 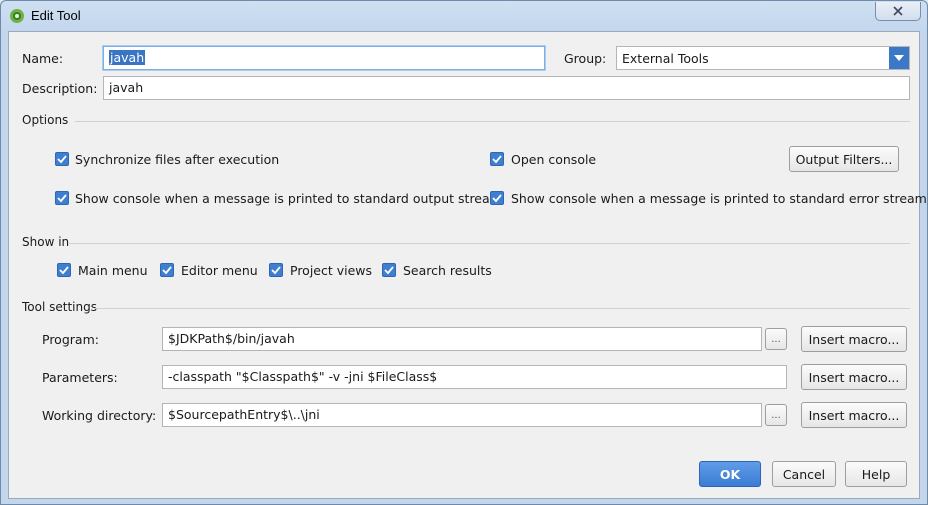 I want to click on help-button: Help, so click(x=876, y=474).